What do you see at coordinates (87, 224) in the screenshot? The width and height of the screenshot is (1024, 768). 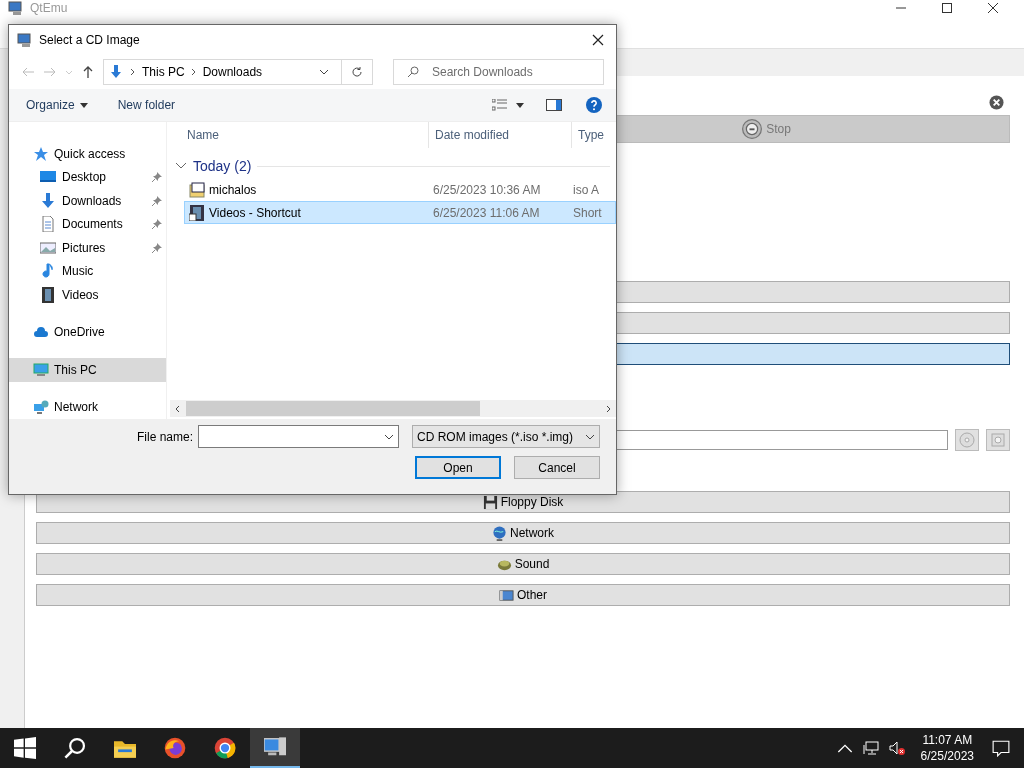 I see `nav-item: Documents` at bounding box center [87, 224].